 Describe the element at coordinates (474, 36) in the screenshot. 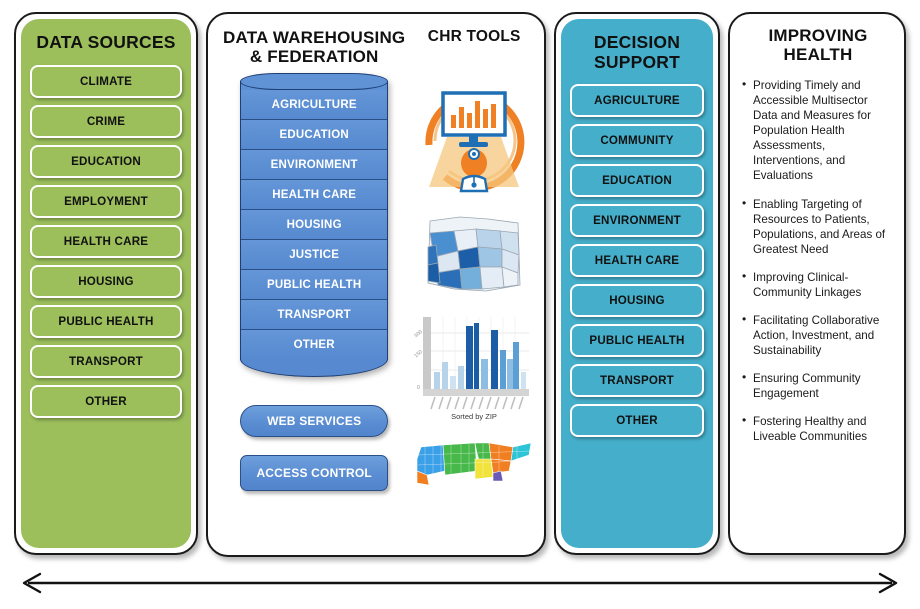

I see `chr-tools-title: CHR TOOLS` at that location.